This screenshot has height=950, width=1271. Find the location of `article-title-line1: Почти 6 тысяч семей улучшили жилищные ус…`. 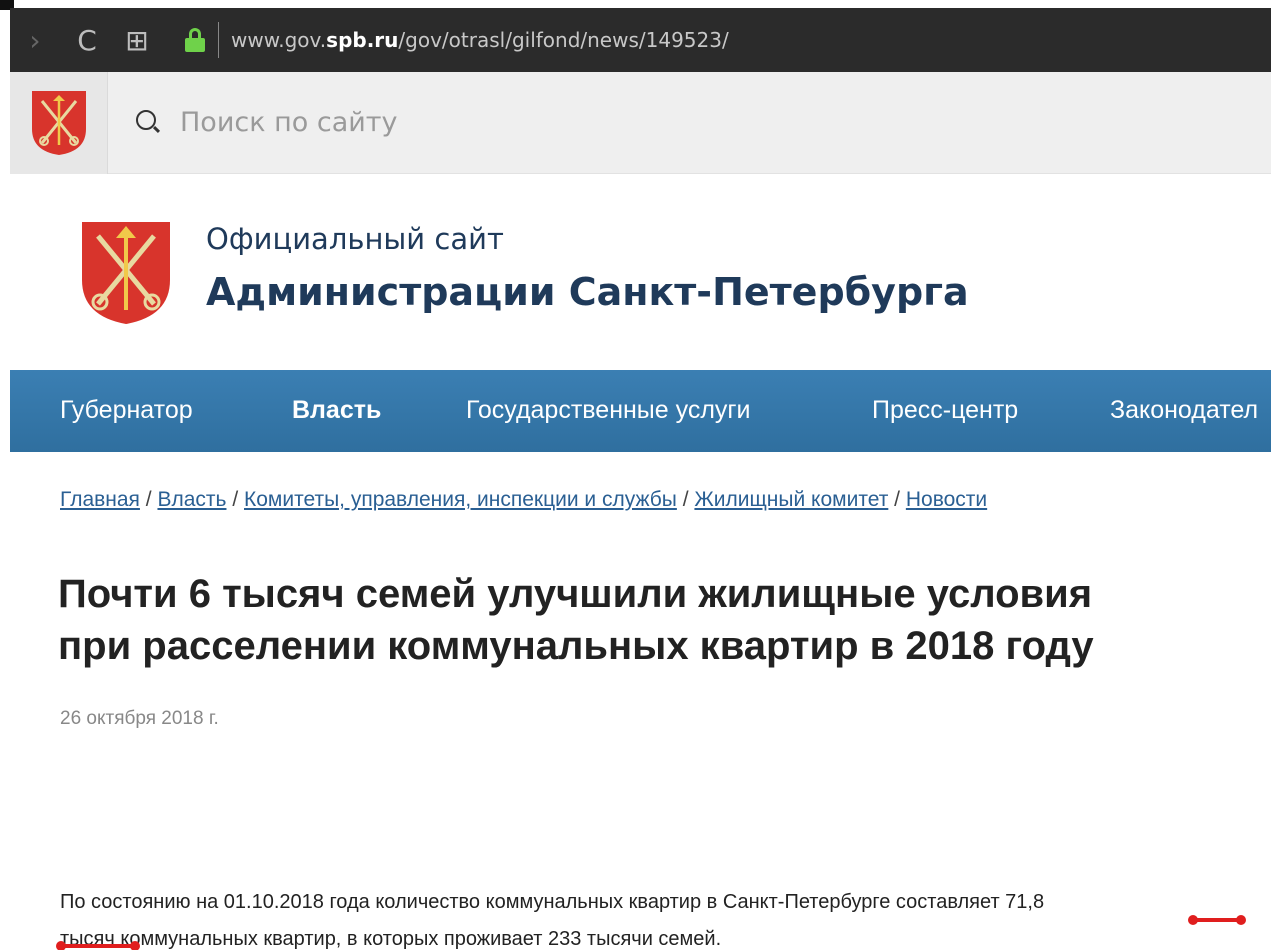

article-title-line1: Почти 6 тысяч семей улучшили жилищные ус… is located at coordinates (575, 594).